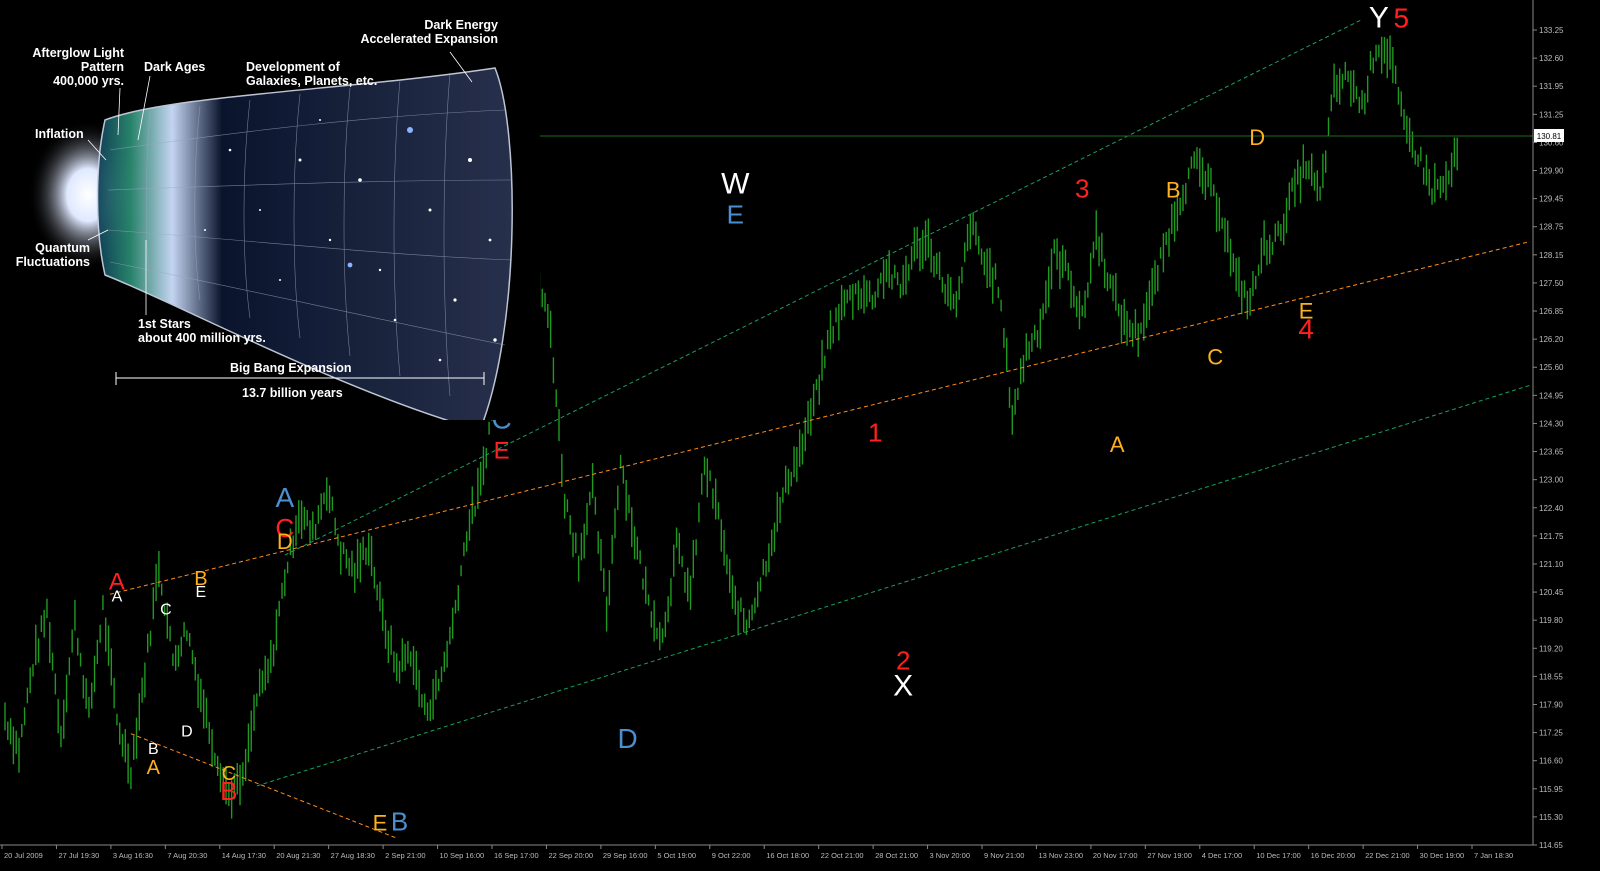 The width and height of the screenshot is (1600, 871). I want to click on x-tick-label: 4 Dec 17:00, so click(1222, 855).